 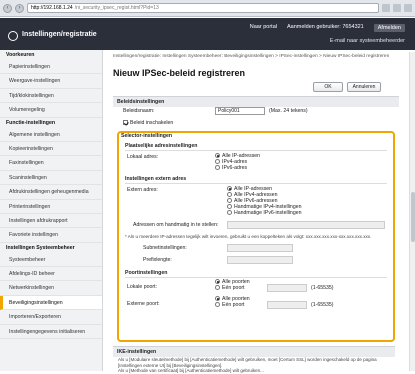 What do you see at coordinates (306, 225) in the screenshot?
I see `manual-address-field` at bounding box center [306, 225].